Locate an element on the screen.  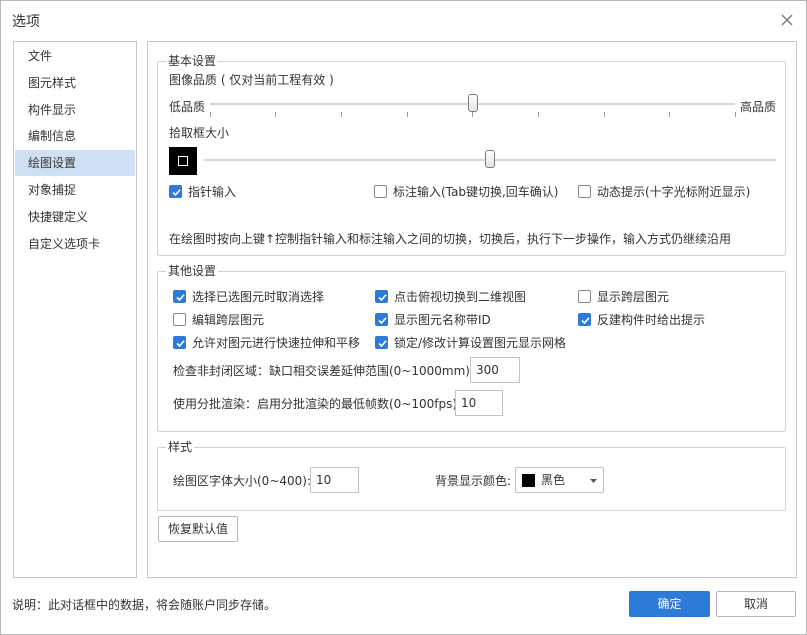
bg-color-select: 黑色 is located at coordinates (559, 480).